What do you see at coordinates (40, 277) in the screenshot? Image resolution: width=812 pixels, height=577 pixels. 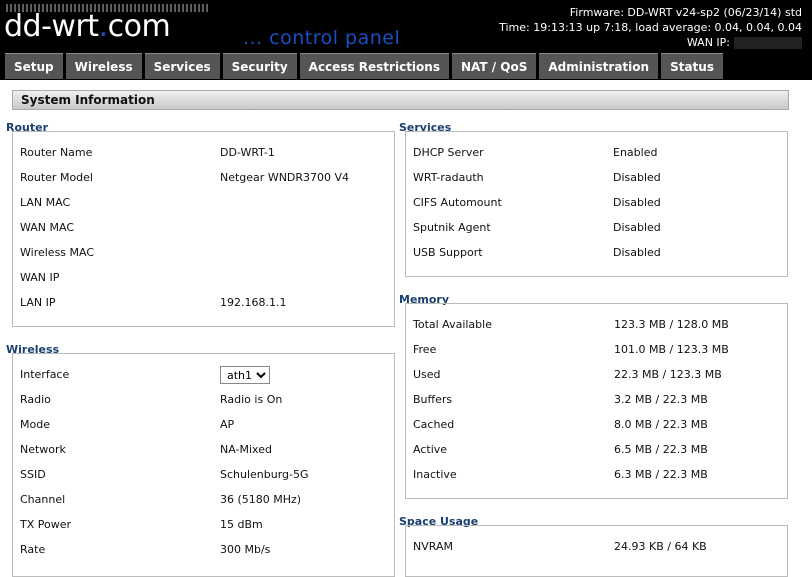 I see `router-field-label: WAN IP` at bounding box center [40, 277].